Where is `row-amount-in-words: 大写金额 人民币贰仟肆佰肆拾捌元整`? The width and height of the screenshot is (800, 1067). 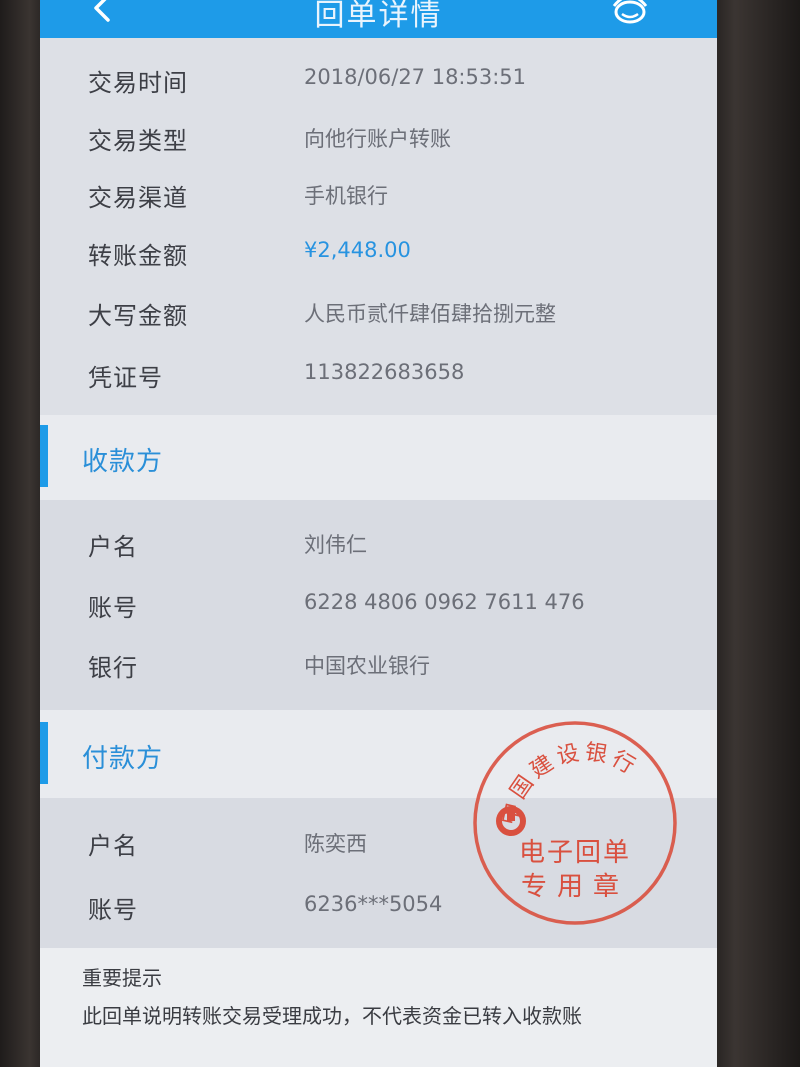
row-amount-in-words: 大写金额 人民币贰仟肆佰肆拾捌元整 is located at coordinates (378, 316).